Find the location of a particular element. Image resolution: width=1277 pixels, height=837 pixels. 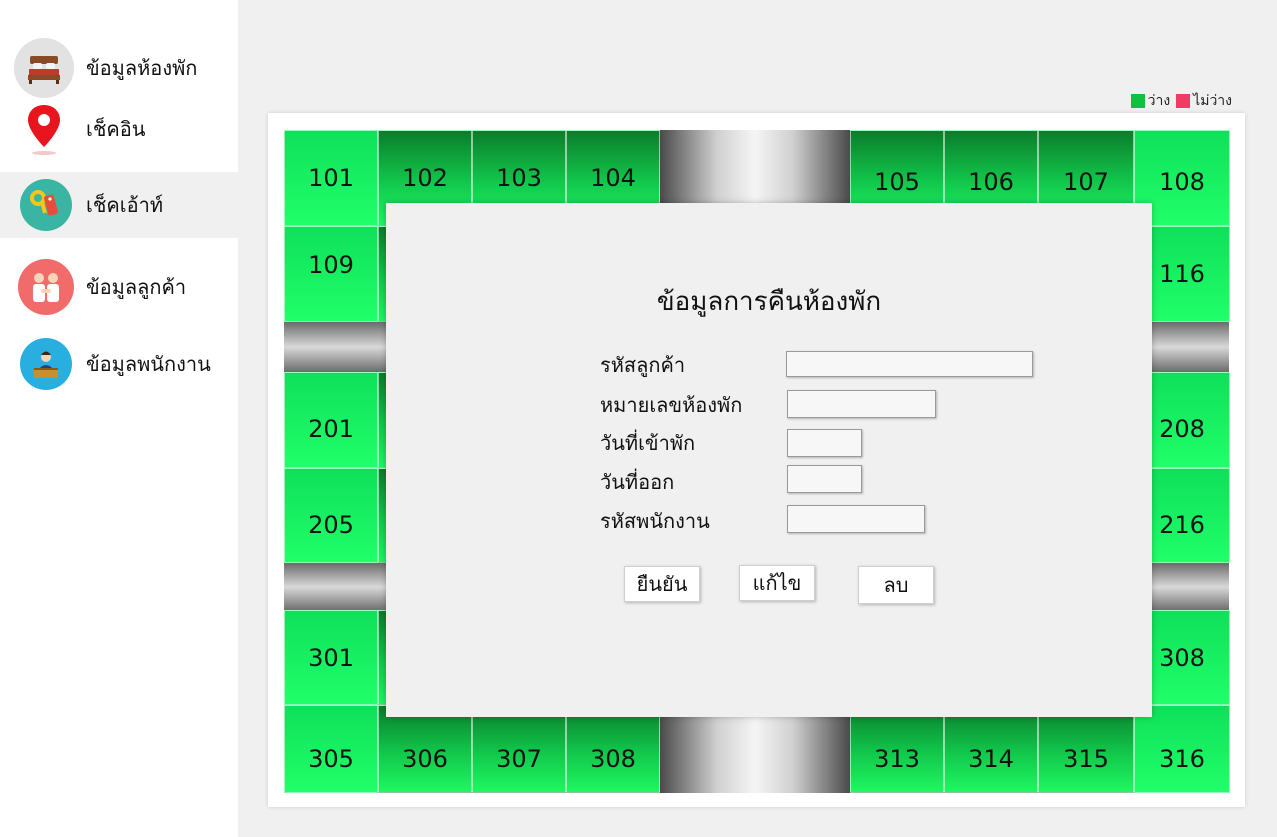

employee-id-input is located at coordinates (856, 519).